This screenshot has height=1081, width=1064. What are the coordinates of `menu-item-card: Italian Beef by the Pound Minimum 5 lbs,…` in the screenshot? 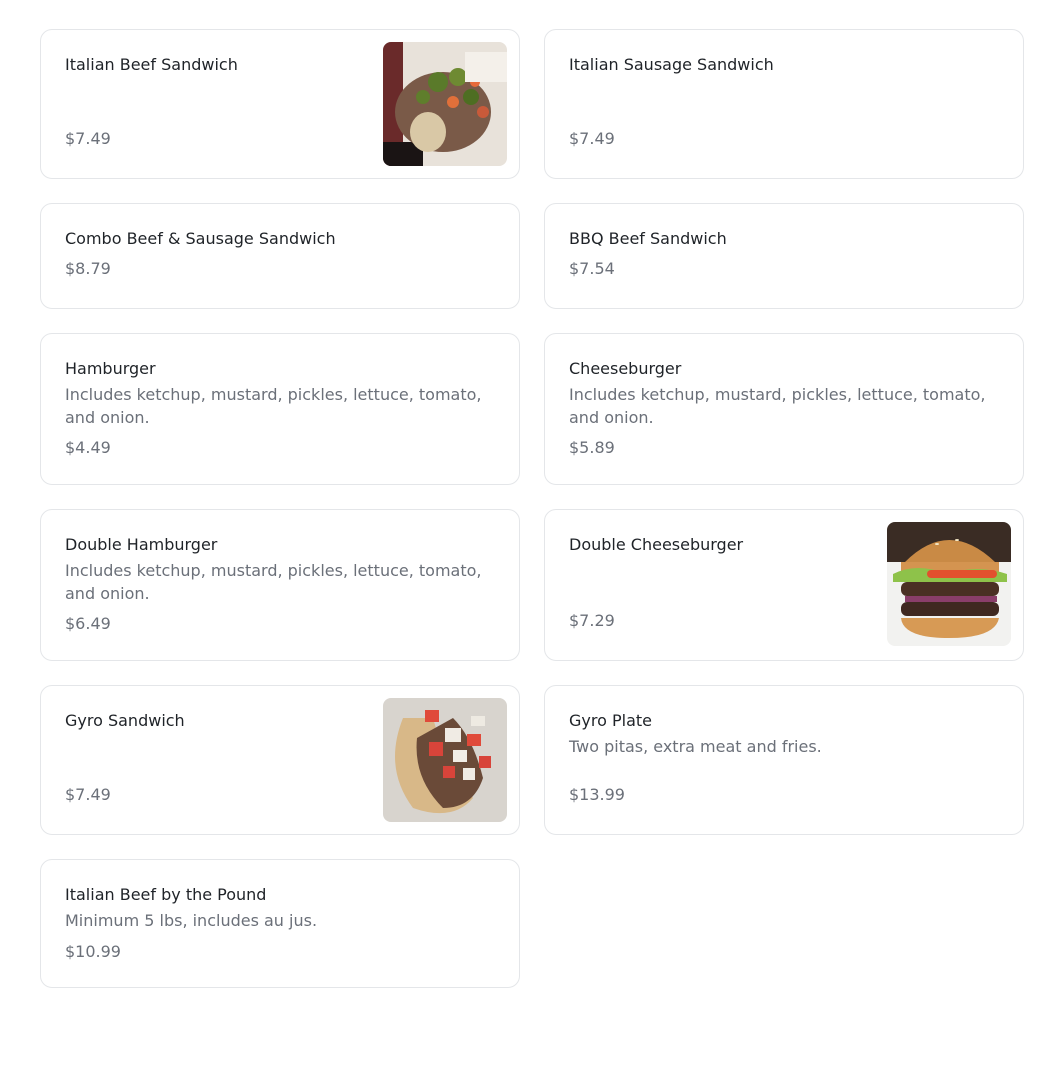 It's located at (280, 923).